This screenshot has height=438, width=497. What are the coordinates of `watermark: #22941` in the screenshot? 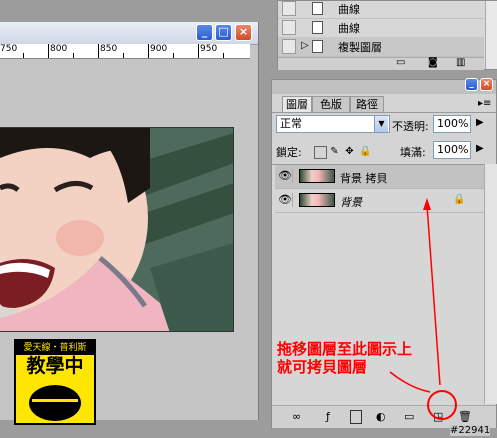 It's located at (470, 430).